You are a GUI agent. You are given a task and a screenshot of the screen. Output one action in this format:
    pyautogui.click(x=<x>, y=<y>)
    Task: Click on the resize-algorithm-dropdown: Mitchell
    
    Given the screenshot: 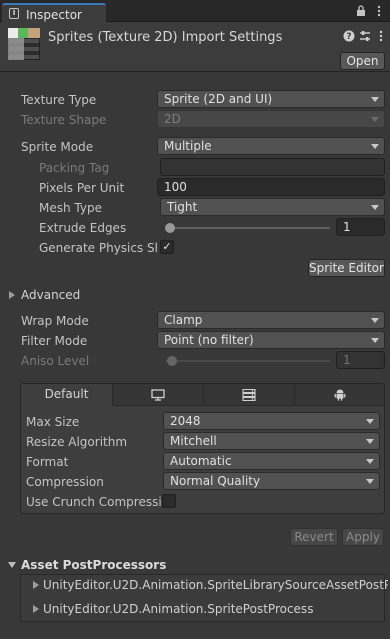 What is the action you would take?
    pyautogui.click(x=271, y=441)
    